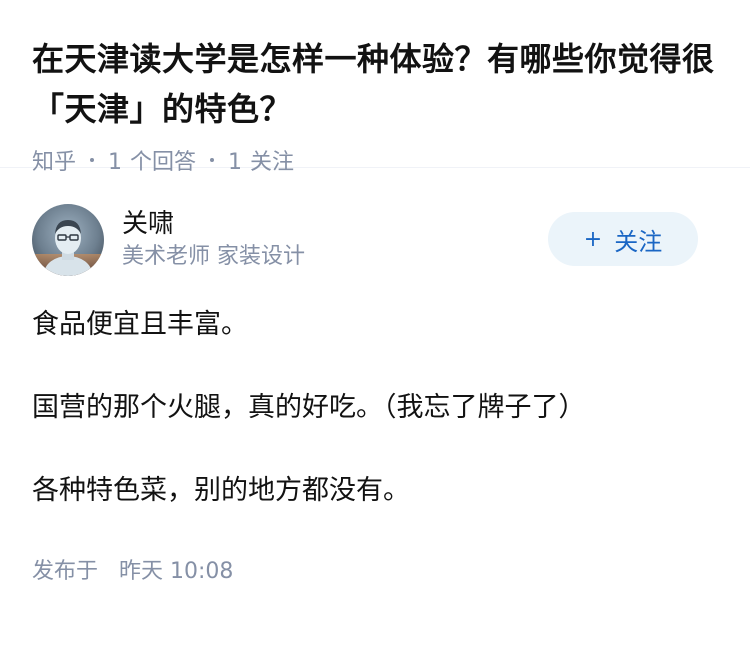  Describe the element at coordinates (213, 256) in the screenshot. I see `author-bio: 美术老师 家装设计` at that location.